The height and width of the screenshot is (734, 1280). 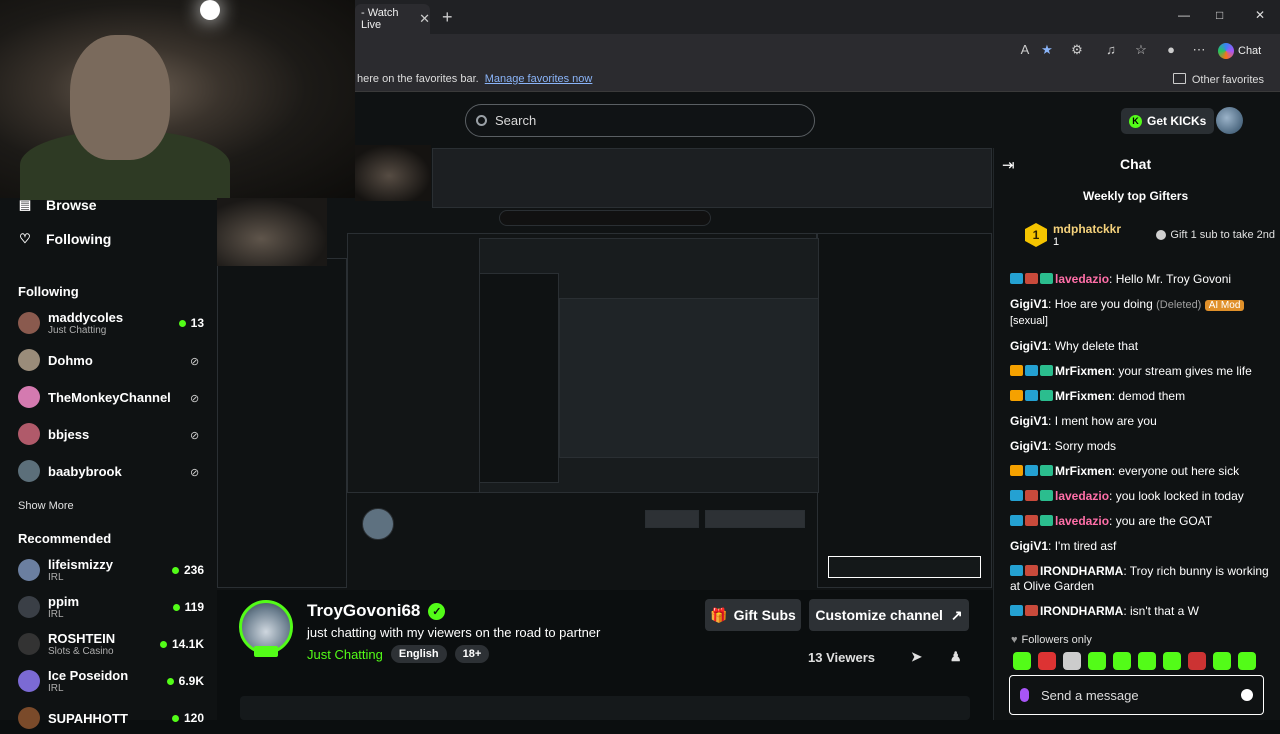 What do you see at coordinates (1199, 50) in the screenshot?
I see `more-icon: ⋯` at bounding box center [1199, 50].